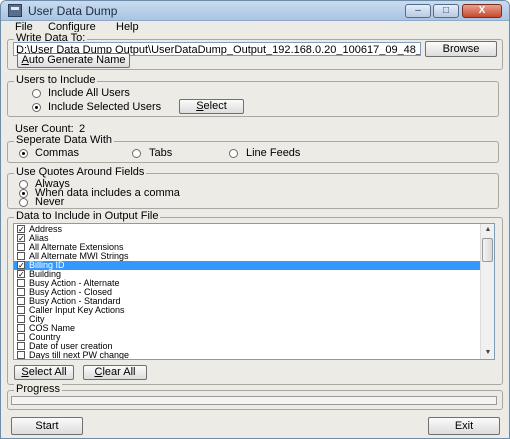 This screenshot has height=439, width=510. What do you see at coordinates (50, 202) in the screenshot?
I see `quotes-never-label: Never` at bounding box center [50, 202].